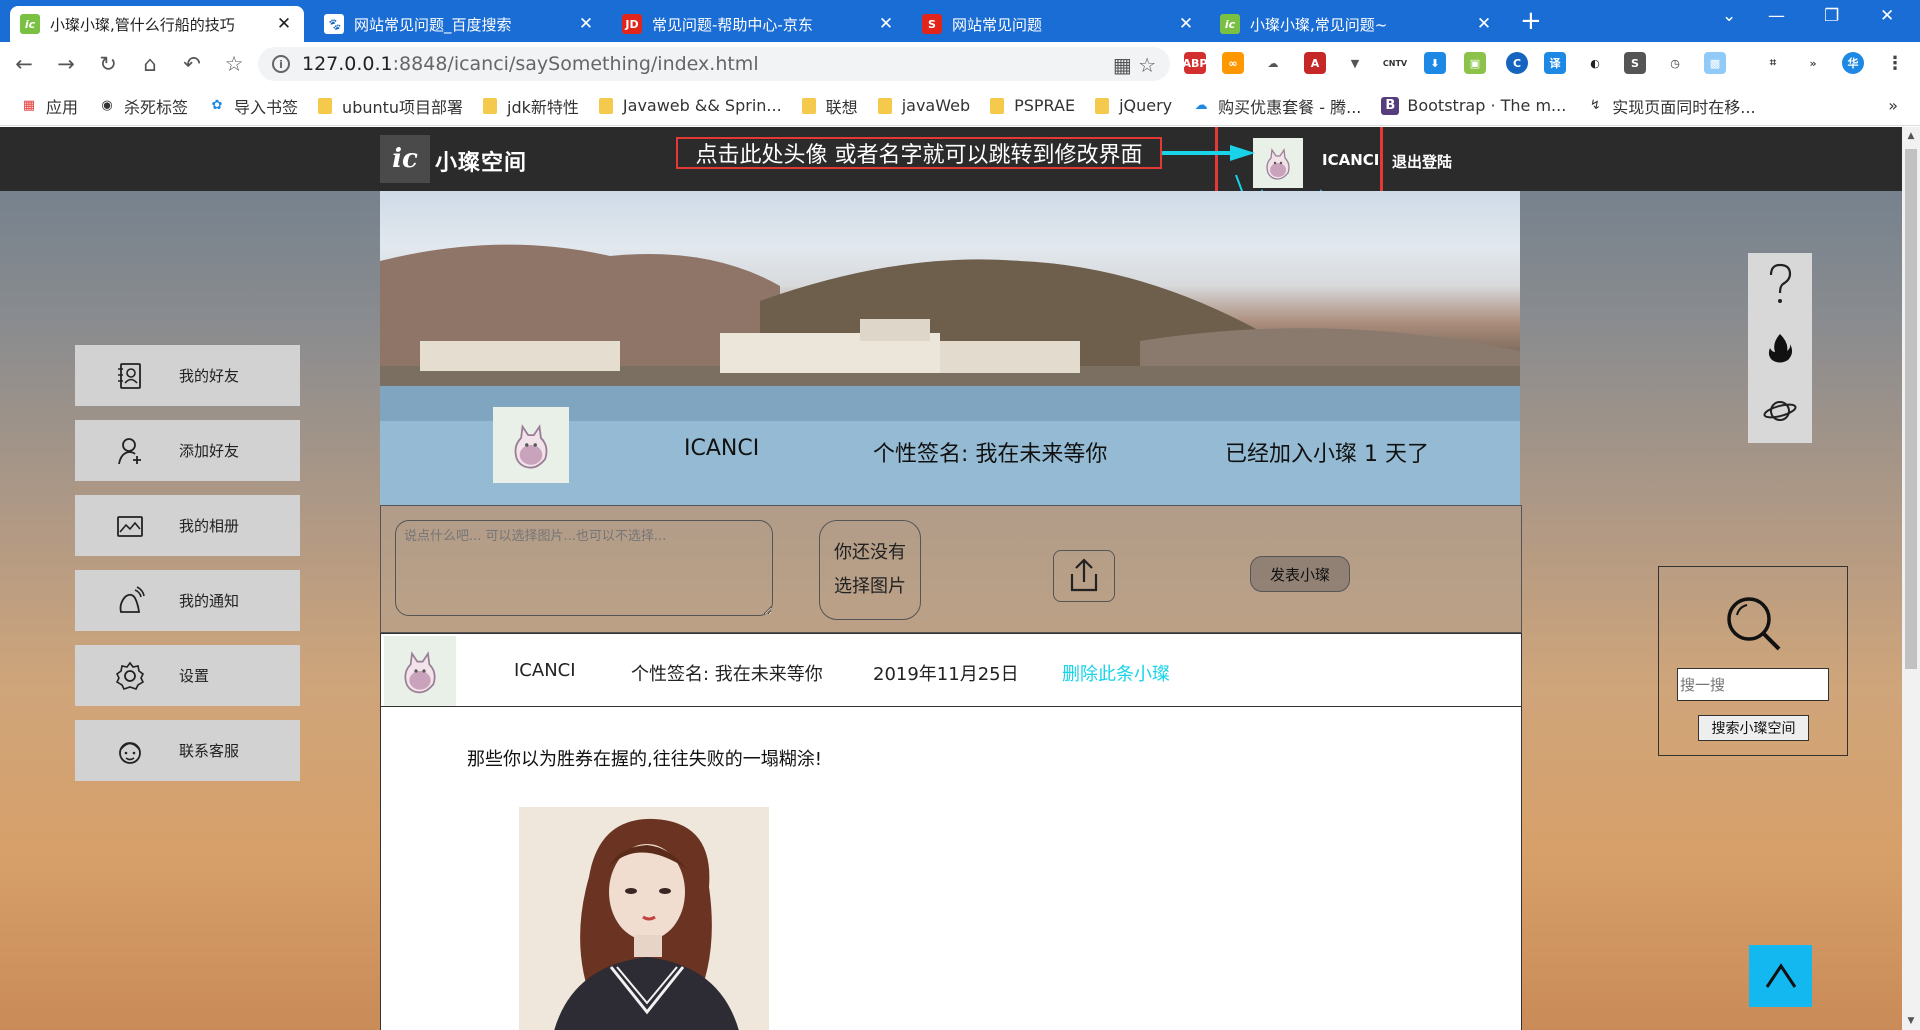 Image resolution: width=1920 pixels, height=1030 pixels. Describe the element at coordinates (187, 450) in the screenshot. I see `sidebar-item-add-friend: 添加好友` at that location.